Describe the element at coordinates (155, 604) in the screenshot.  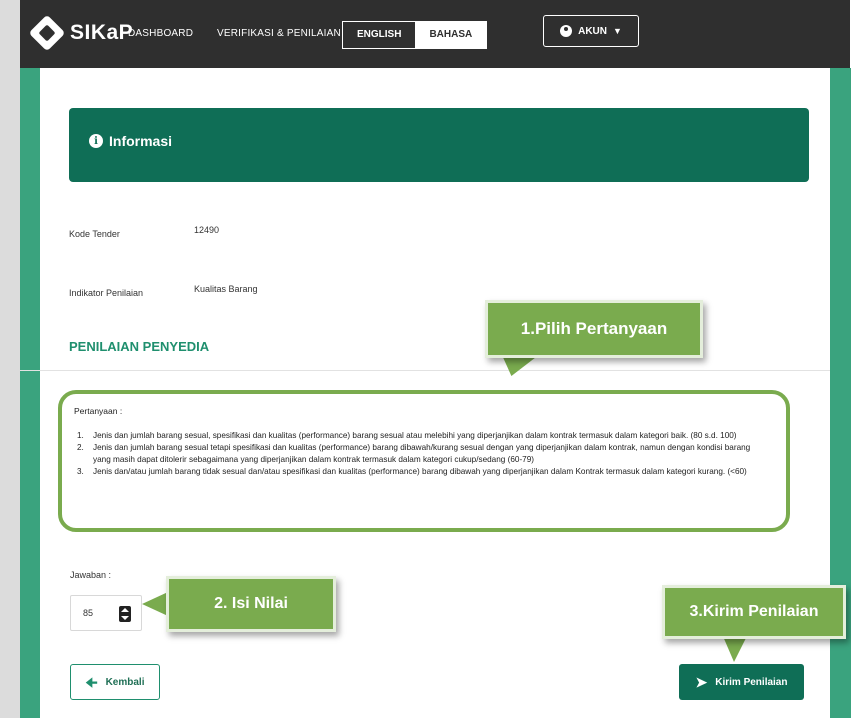
I see `callout-2-pointer` at that location.